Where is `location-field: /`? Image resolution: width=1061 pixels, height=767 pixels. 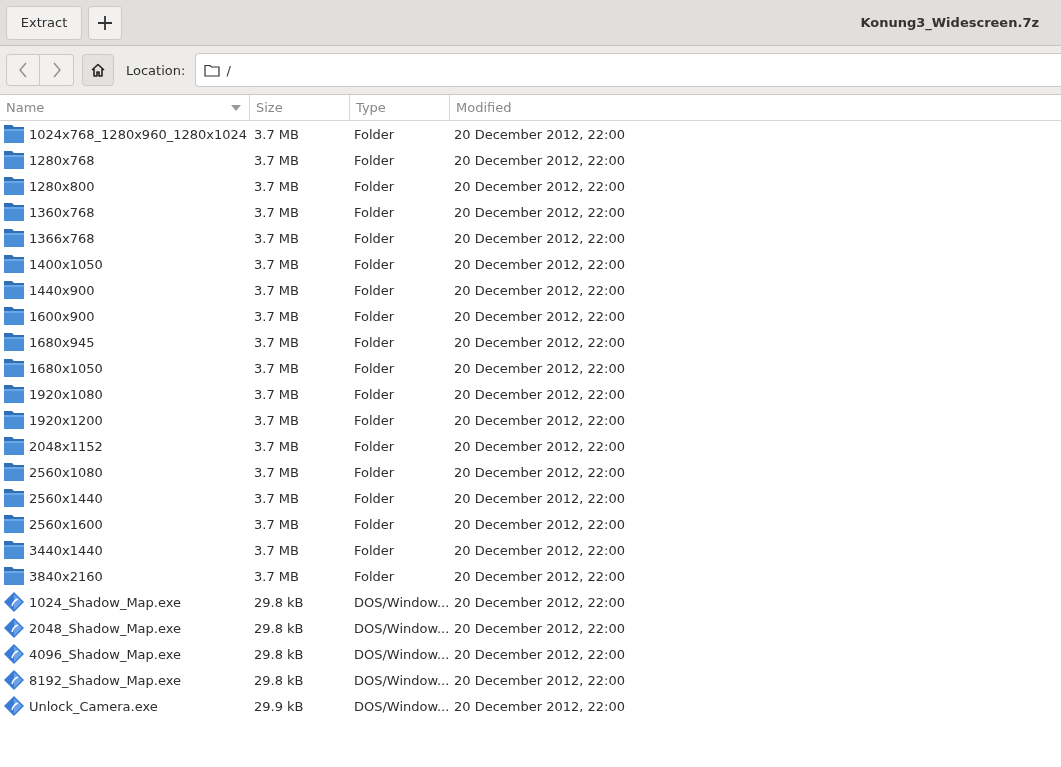
location-field: / is located at coordinates (628, 70).